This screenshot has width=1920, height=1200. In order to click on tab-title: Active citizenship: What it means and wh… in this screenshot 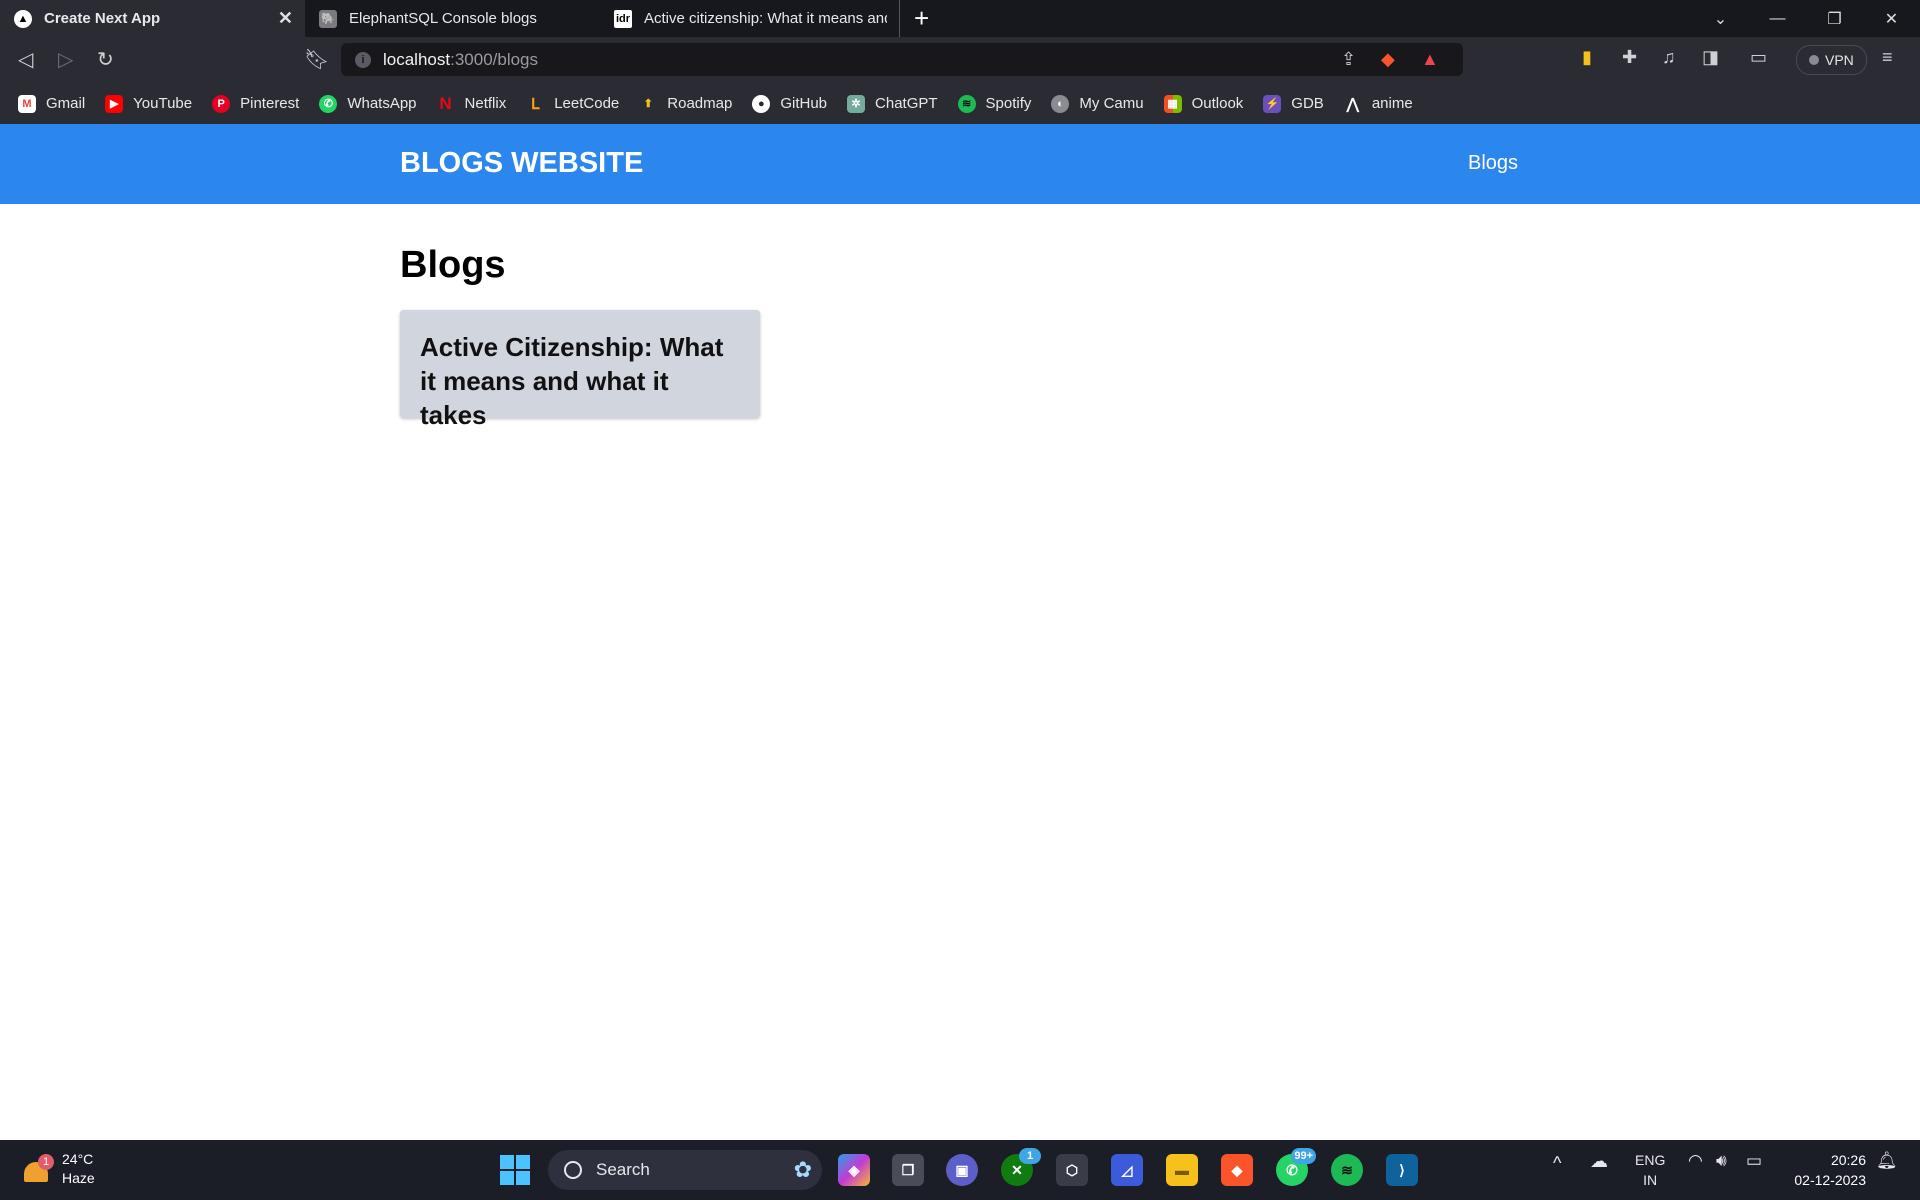, I will do `click(765, 18)`.